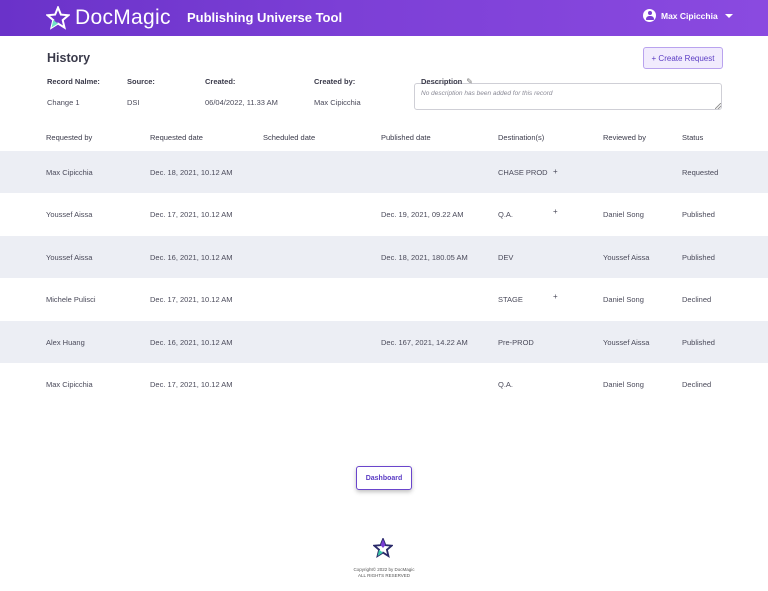 The height and width of the screenshot is (591, 768). I want to click on pencil-icon: ✎, so click(469, 81).